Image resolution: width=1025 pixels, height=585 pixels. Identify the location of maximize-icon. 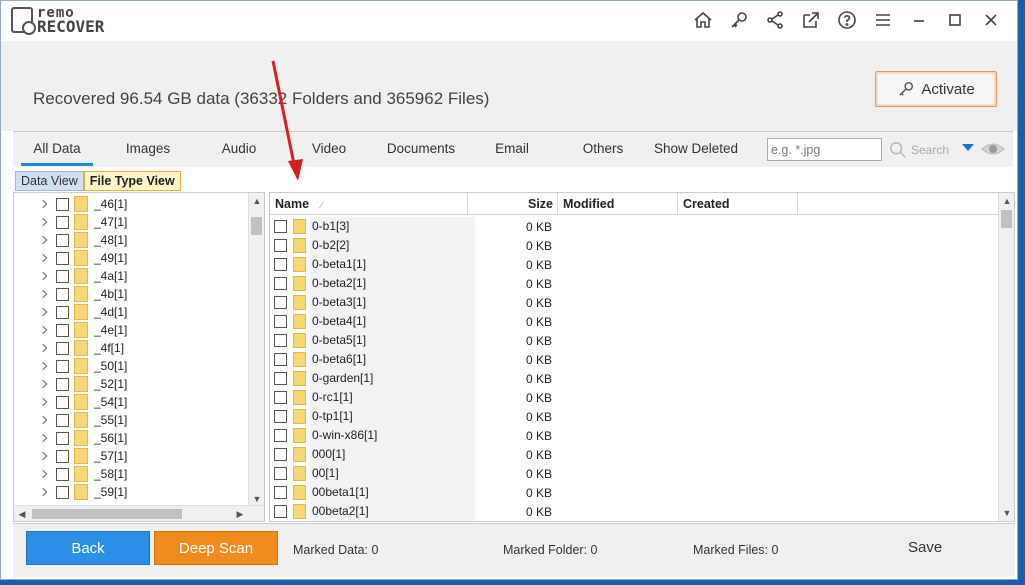
(955, 20).